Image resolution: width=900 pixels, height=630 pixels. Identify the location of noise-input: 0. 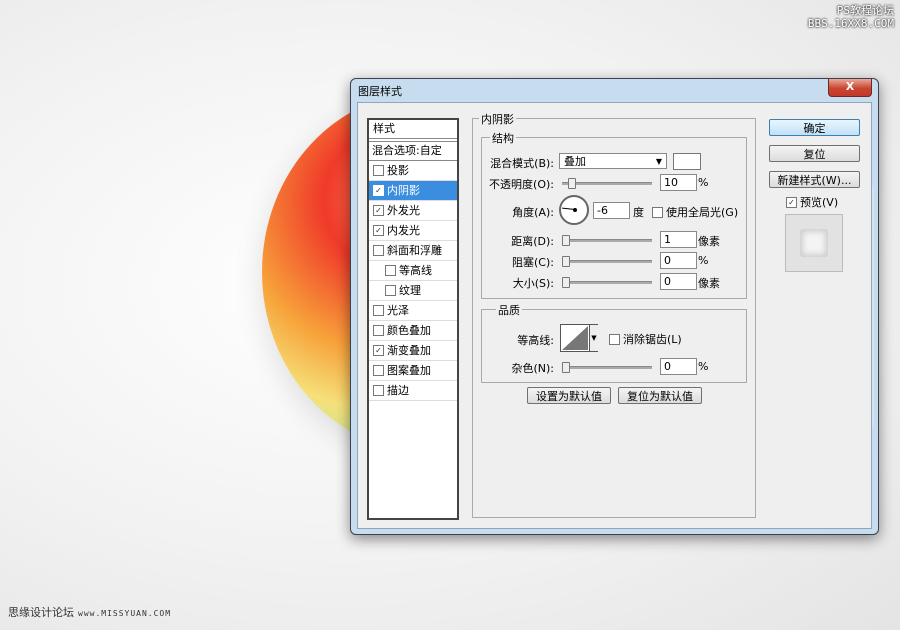
(678, 366).